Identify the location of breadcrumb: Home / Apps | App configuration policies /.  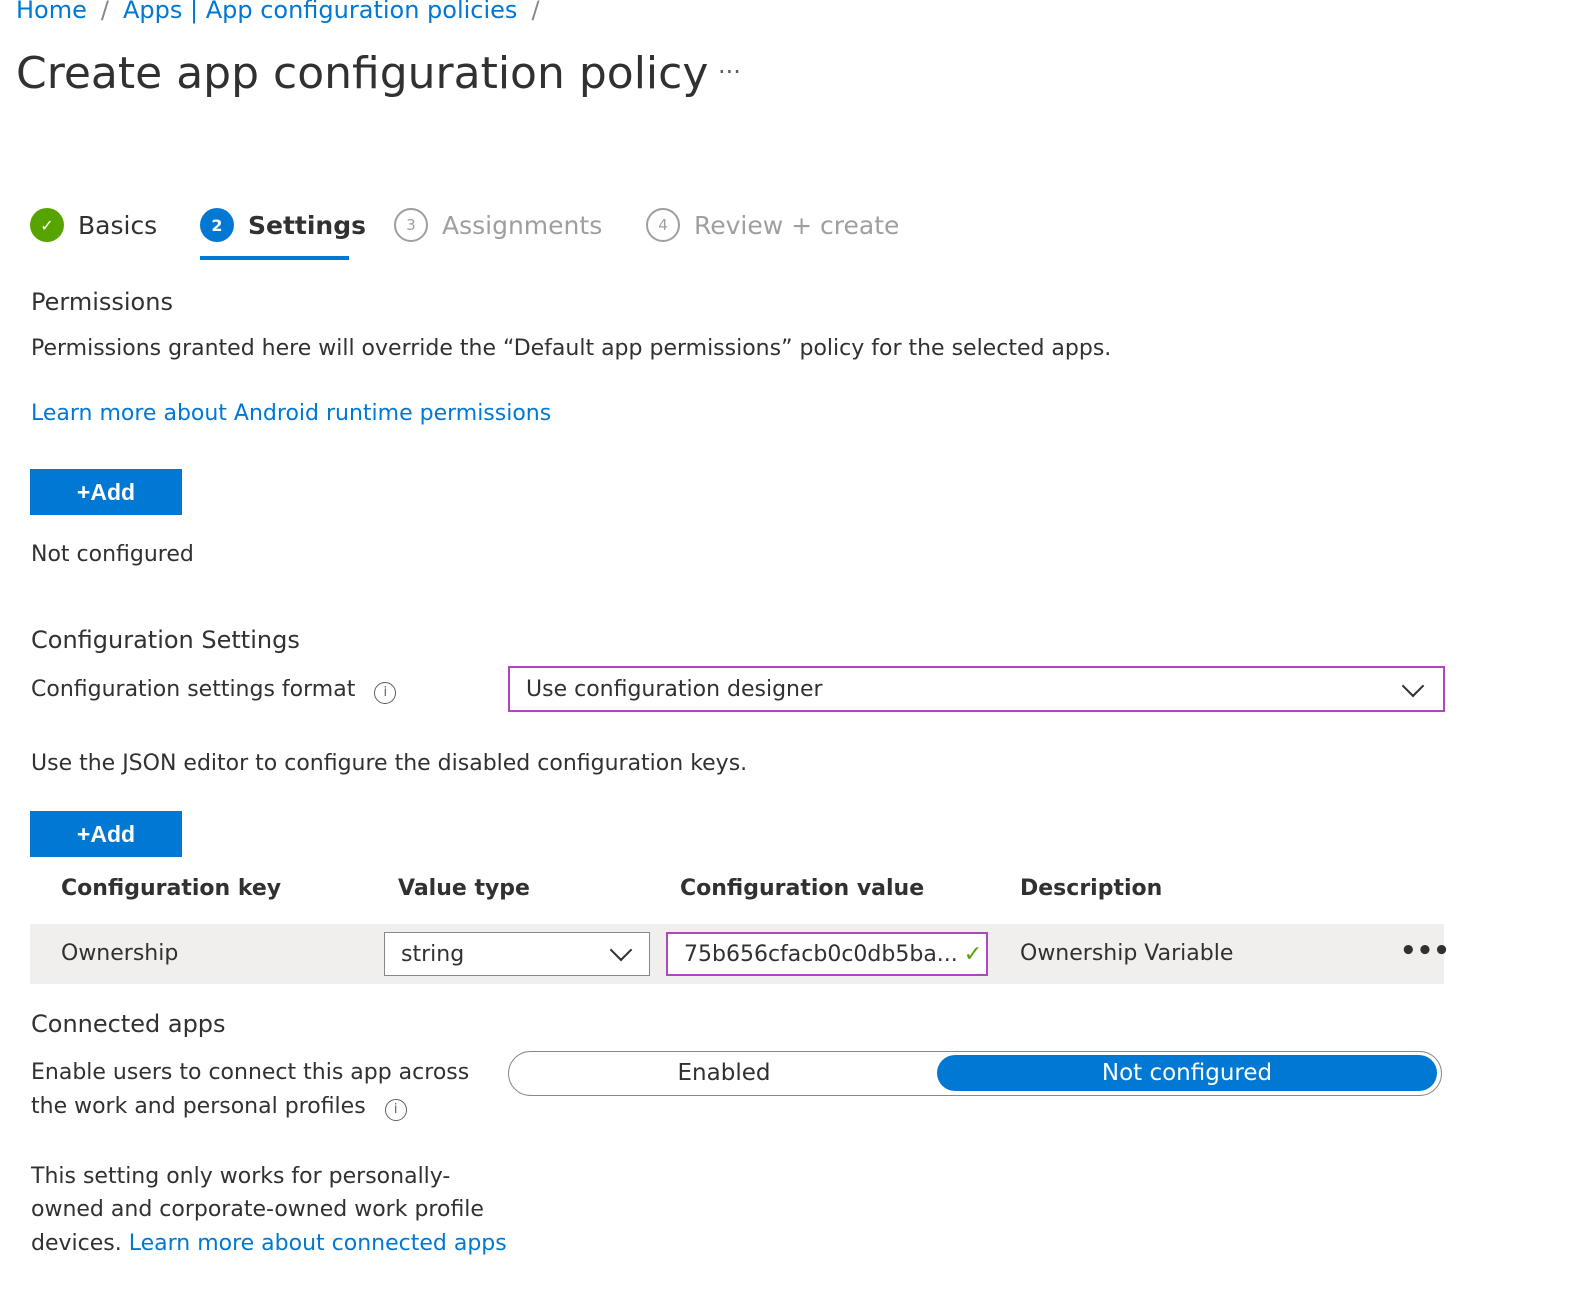
(285, 12).